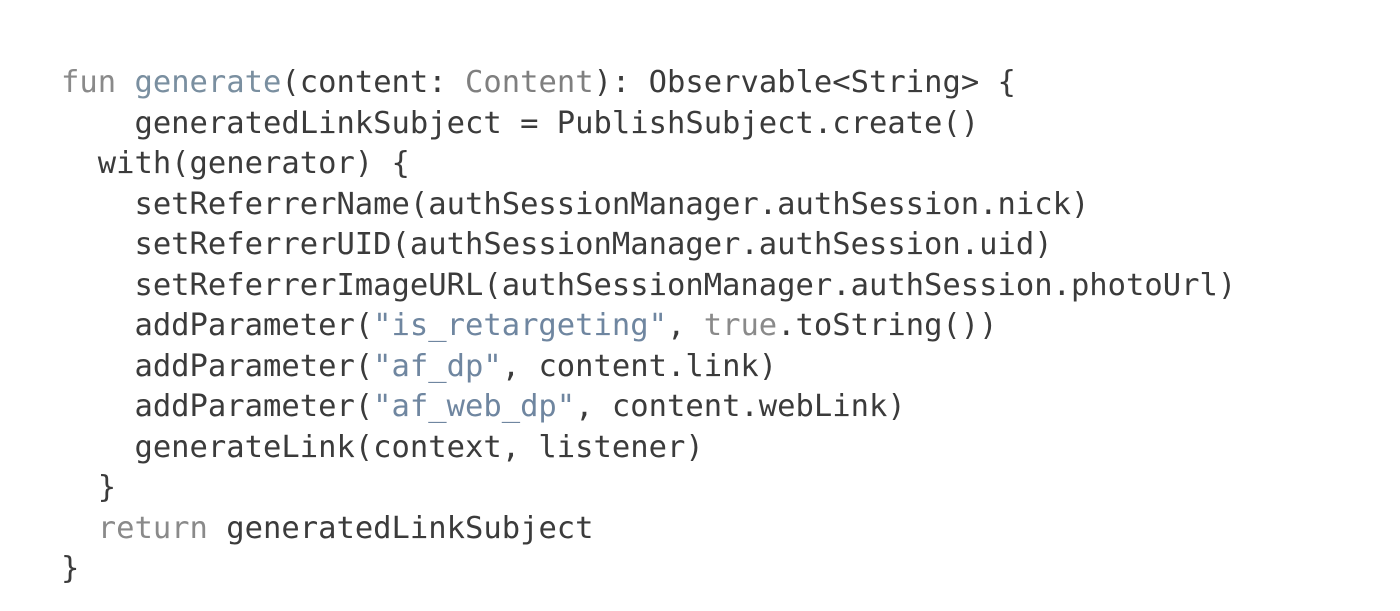 Image resolution: width=1400 pixels, height=611 pixels. Describe the element at coordinates (89, 82) in the screenshot. I see `code-token-keyword: fun` at that location.